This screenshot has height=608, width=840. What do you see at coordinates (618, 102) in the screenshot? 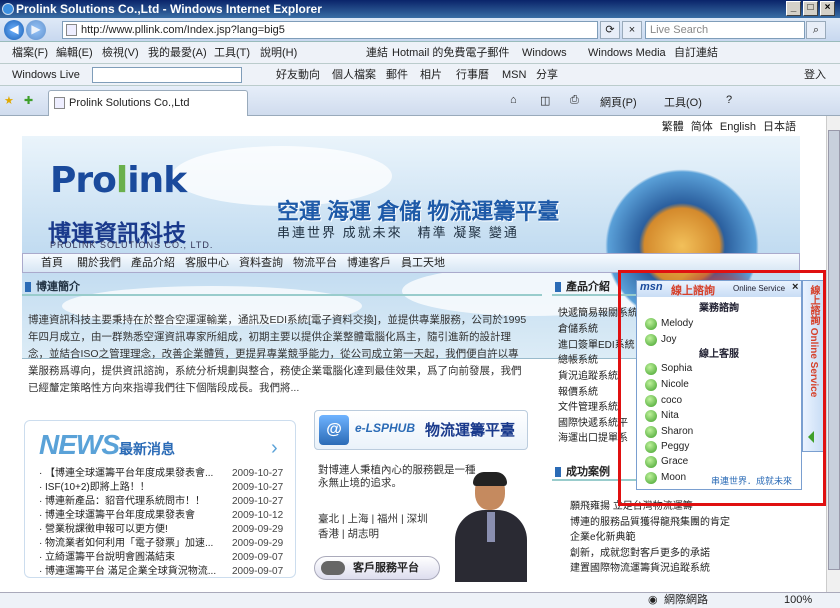
I see `page-menu: 網頁(P)` at bounding box center [618, 102].